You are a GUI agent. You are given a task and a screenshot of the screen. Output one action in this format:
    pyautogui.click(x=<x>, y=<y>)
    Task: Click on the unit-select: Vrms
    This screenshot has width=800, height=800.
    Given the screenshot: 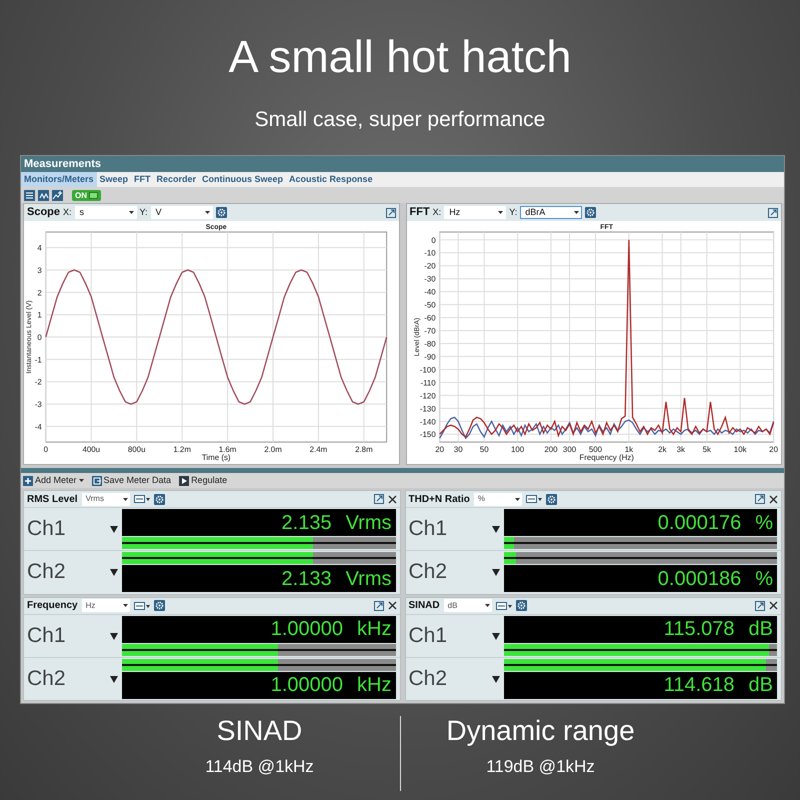 What is the action you would take?
    pyautogui.click(x=106, y=499)
    